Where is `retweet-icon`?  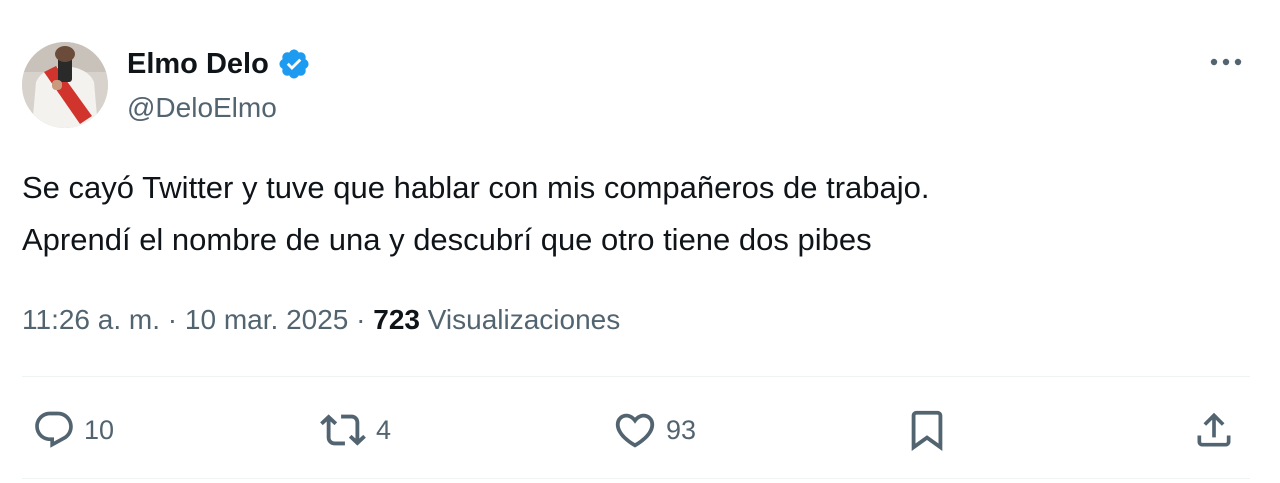
retweet-icon is located at coordinates (343, 430).